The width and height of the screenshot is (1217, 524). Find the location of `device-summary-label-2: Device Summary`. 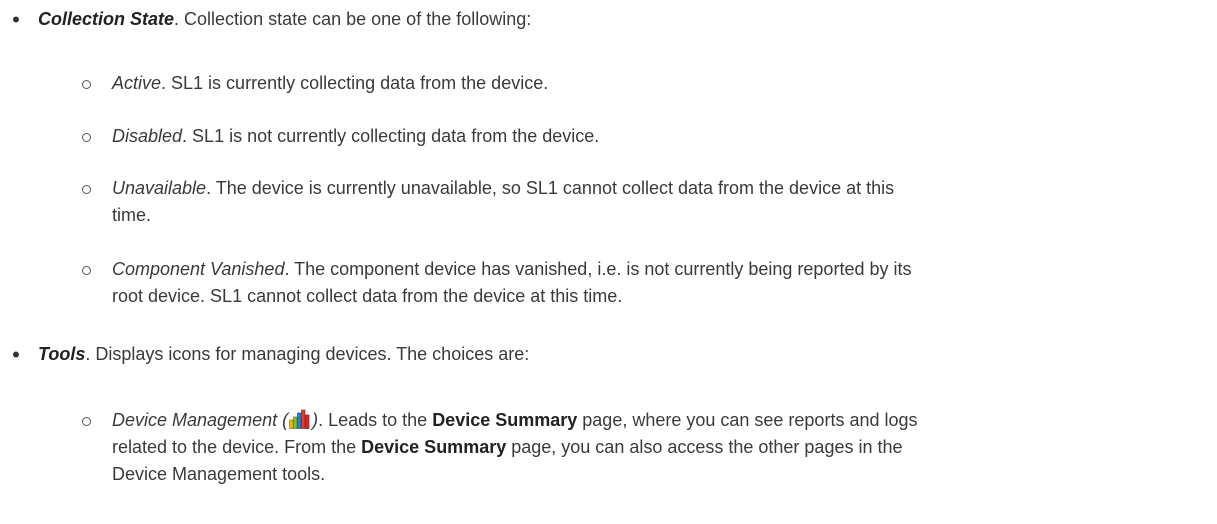

device-summary-label-2: Device Summary is located at coordinates (434, 447).